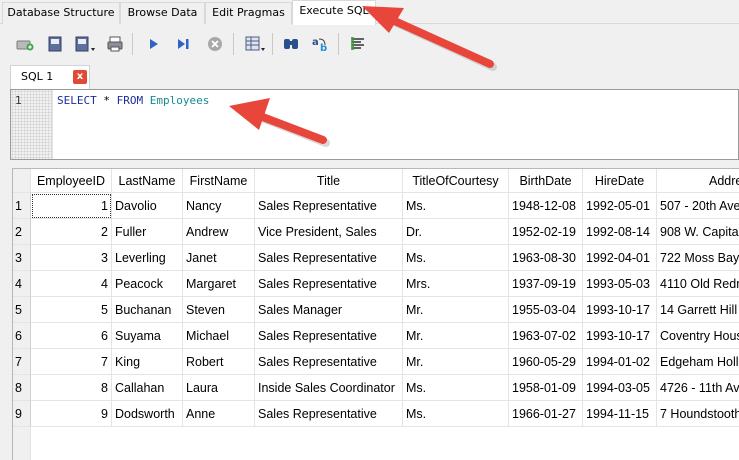 This screenshot has width=739, height=460. Describe the element at coordinates (219, 284) in the screenshot. I see `table-cell: Margaret` at that location.